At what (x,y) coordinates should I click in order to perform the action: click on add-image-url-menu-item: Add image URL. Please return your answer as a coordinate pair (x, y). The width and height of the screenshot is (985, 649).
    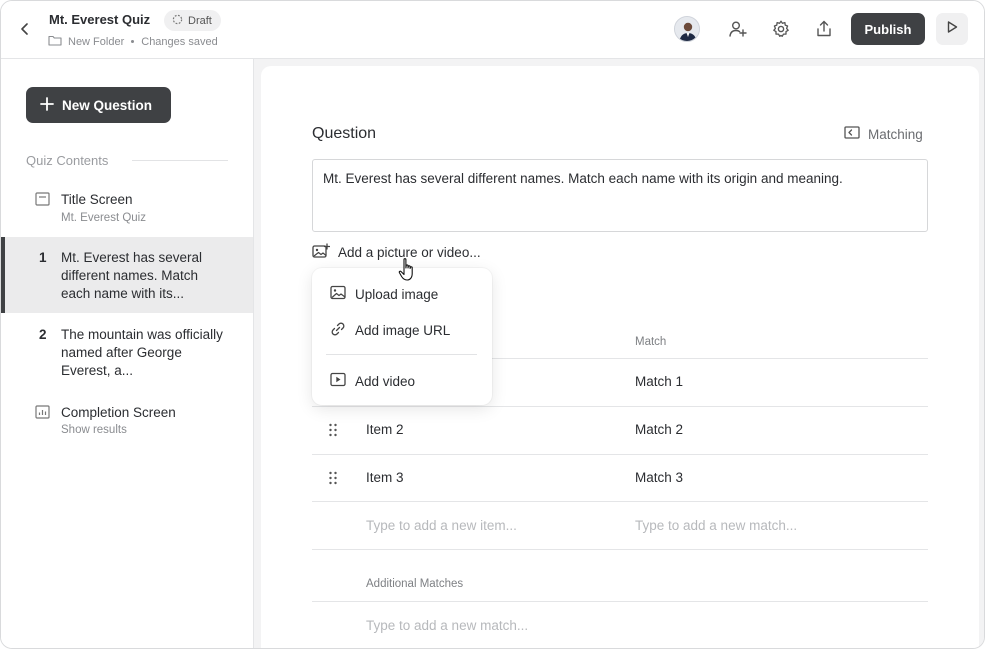
    Looking at the image, I should click on (390, 330).